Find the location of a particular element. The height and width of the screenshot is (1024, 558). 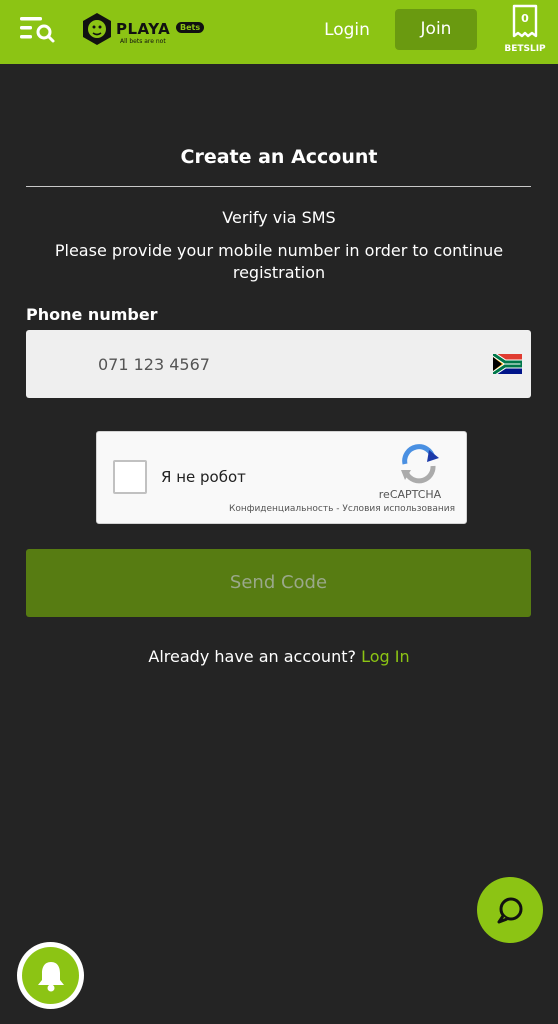

title-divider is located at coordinates (278, 186).